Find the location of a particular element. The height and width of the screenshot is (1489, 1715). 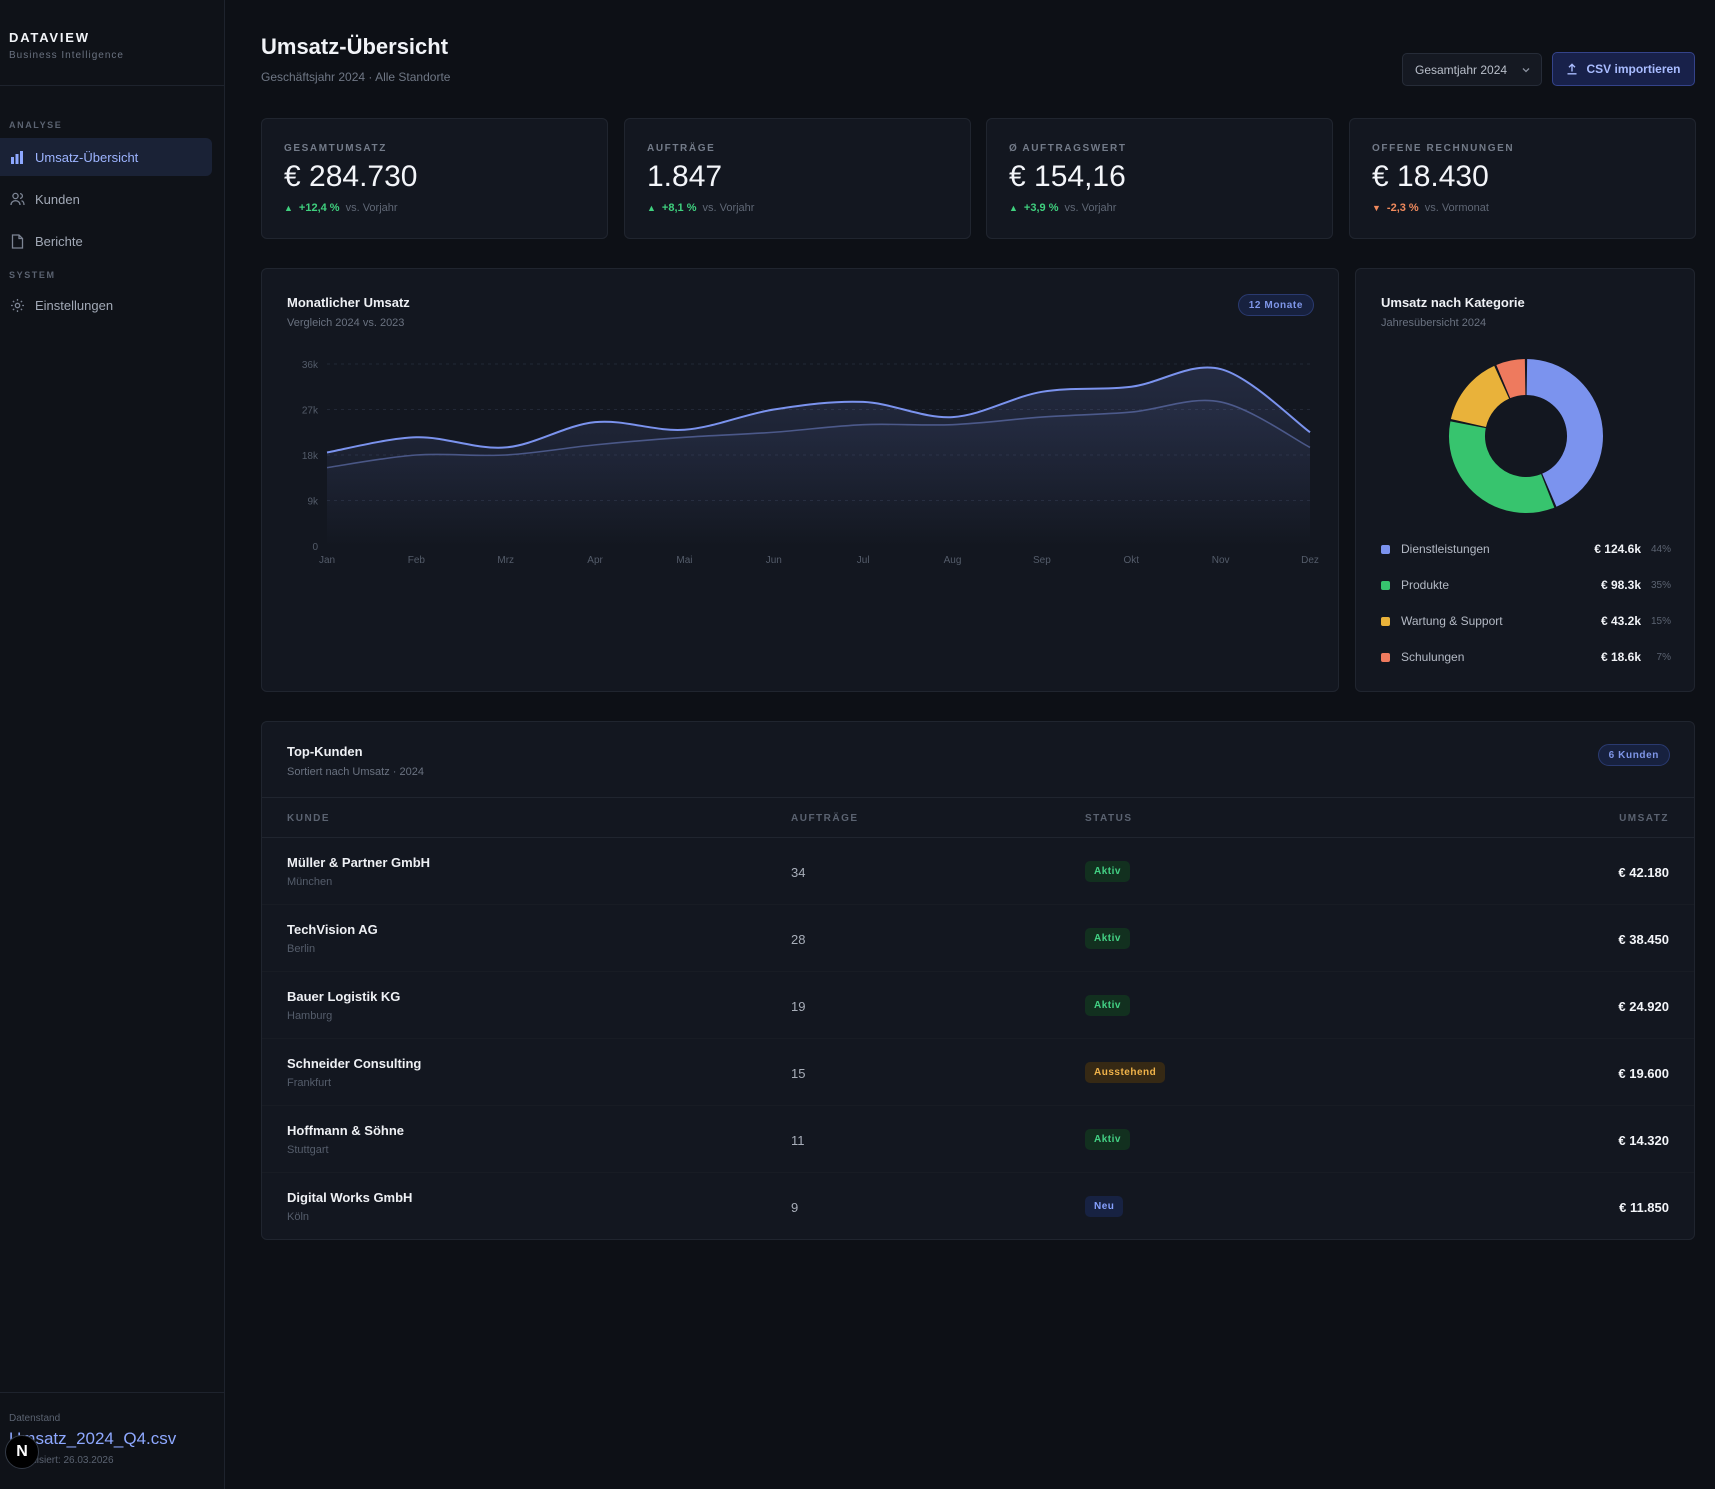

x-tick-label: Mrz is located at coordinates (505, 560).